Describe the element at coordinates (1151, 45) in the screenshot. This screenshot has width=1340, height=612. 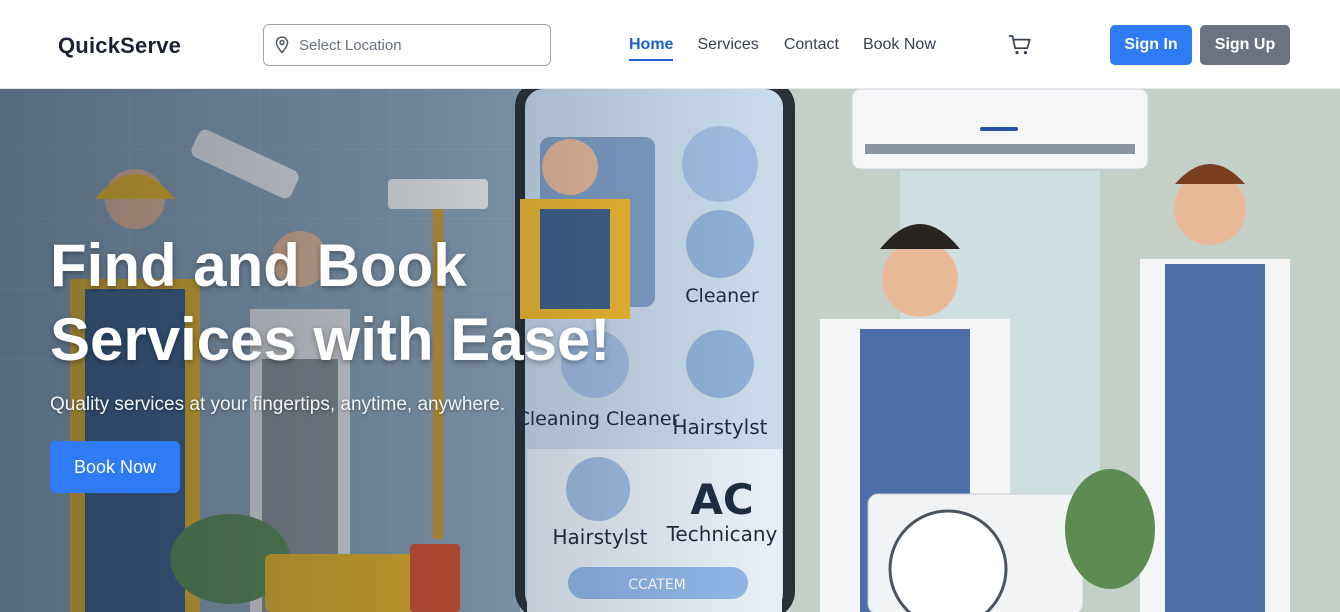
I see `sign-in-button: Sign In` at that location.